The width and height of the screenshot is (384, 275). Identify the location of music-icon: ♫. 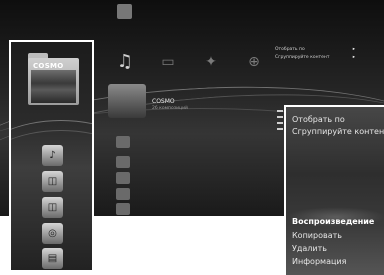
(125, 62).